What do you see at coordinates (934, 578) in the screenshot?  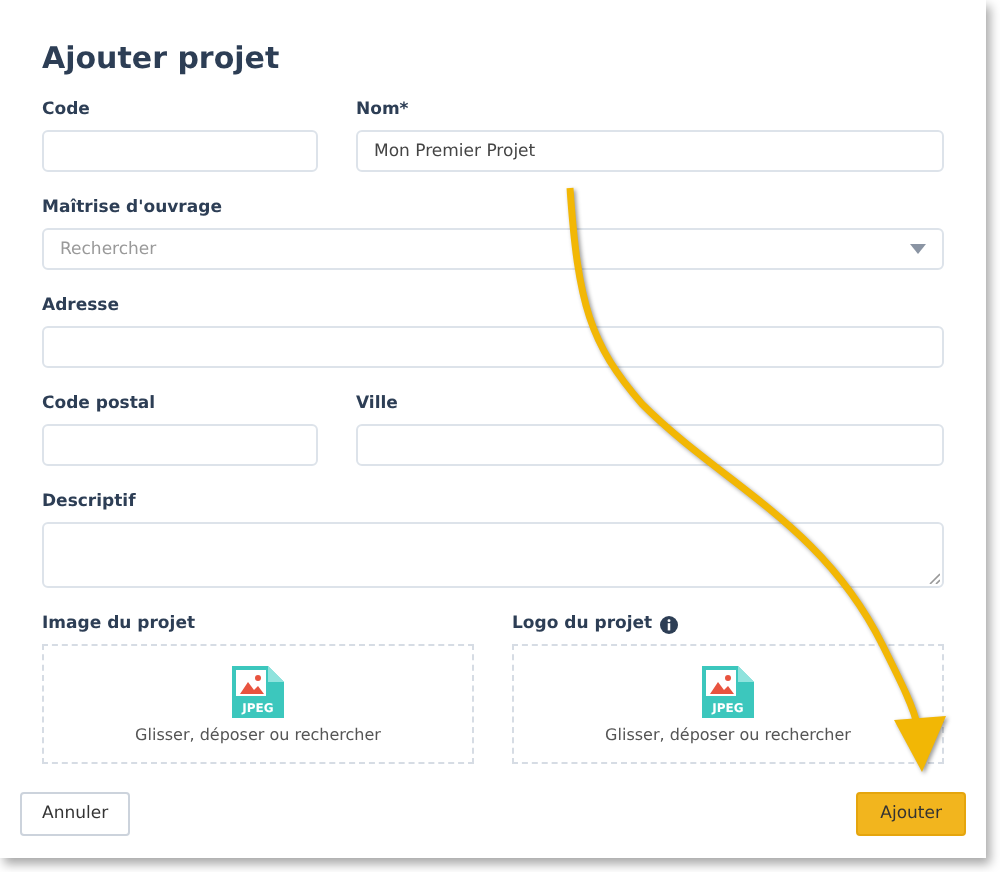 I see `resize-grip-icon` at bounding box center [934, 578].